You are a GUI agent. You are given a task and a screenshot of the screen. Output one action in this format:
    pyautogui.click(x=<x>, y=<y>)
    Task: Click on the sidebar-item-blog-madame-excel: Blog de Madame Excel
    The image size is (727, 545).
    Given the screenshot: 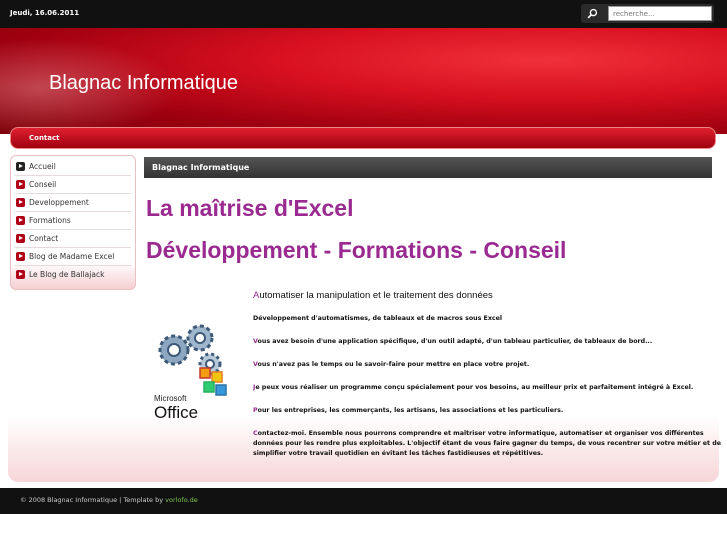 What is the action you would take?
    pyautogui.click(x=73, y=257)
    